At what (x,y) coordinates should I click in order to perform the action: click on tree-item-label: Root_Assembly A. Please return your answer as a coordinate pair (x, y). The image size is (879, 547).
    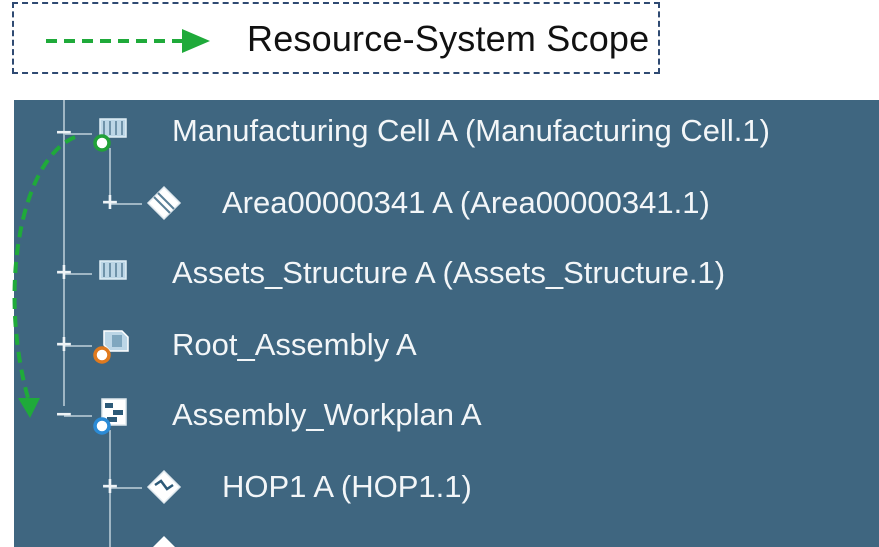
    Looking at the image, I should click on (294, 344).